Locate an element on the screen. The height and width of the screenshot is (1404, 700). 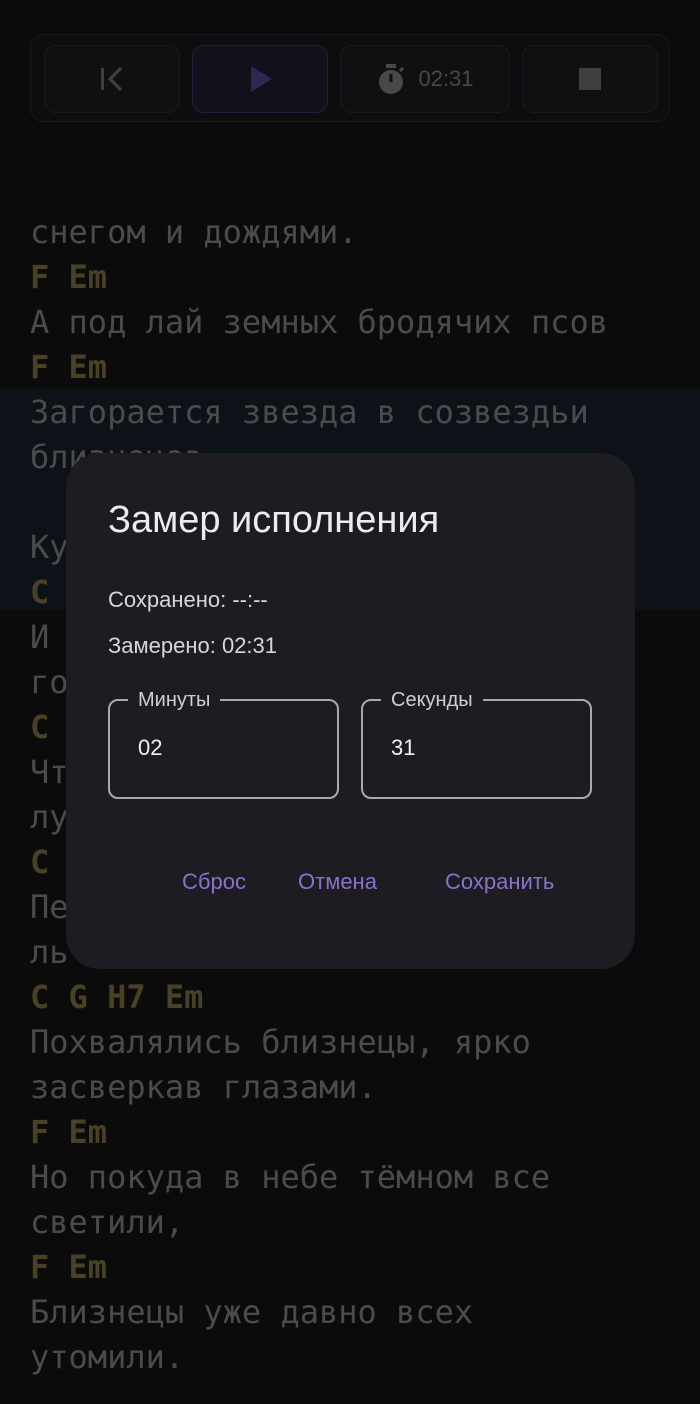
seconds-value: 31 is located at coordinates (403, 748).